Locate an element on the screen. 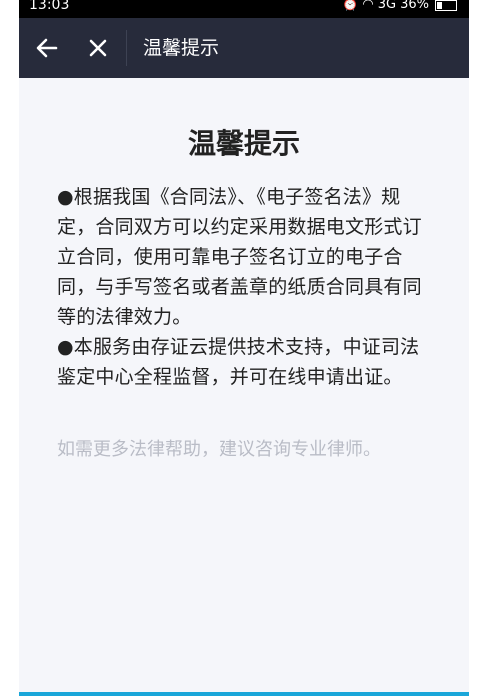  legal-help-hint: 如需更多法律帮助，建议咨询专业律师。 is located at coordinates (219, 449).